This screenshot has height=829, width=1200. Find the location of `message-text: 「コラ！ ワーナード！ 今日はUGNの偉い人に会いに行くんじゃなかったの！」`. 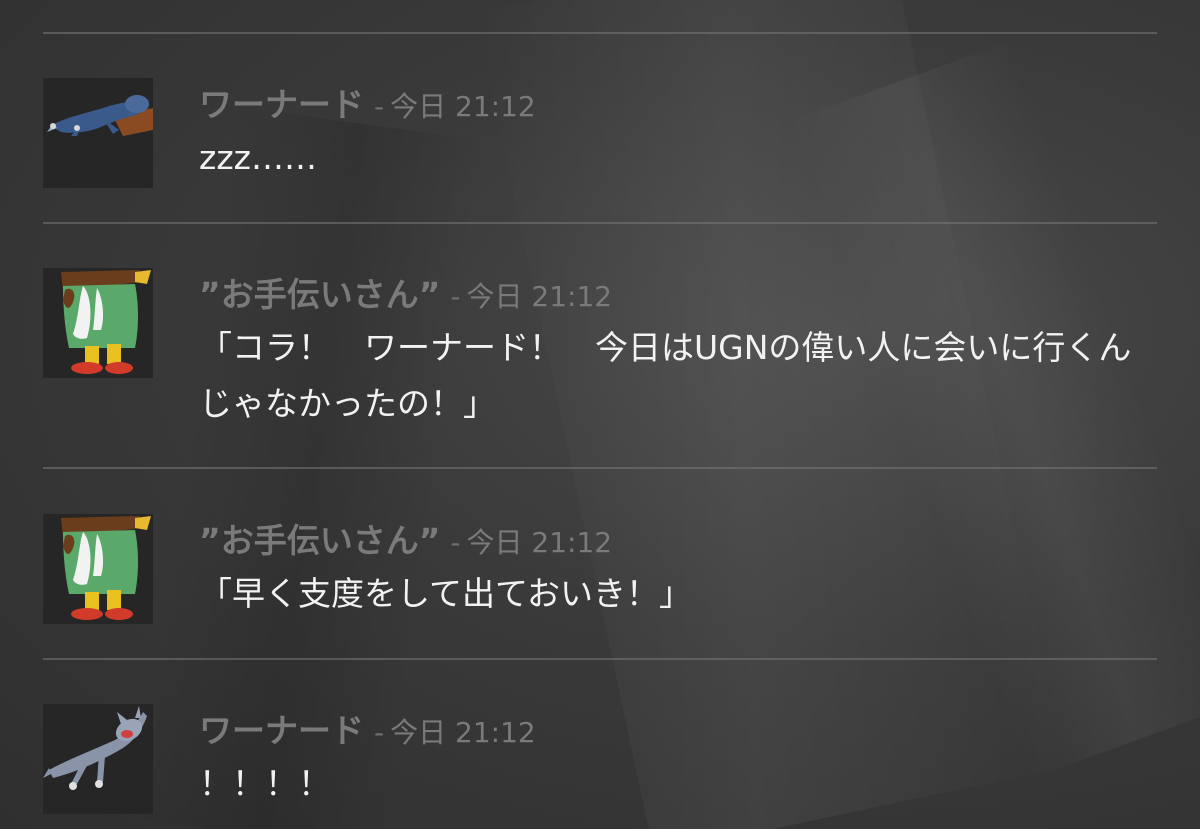

message-text: 「コラ！ ワーナード！ 今日はUGNの偉い人に会いに行くんじゃなかったの！」 is located at coordinates (665, 375).